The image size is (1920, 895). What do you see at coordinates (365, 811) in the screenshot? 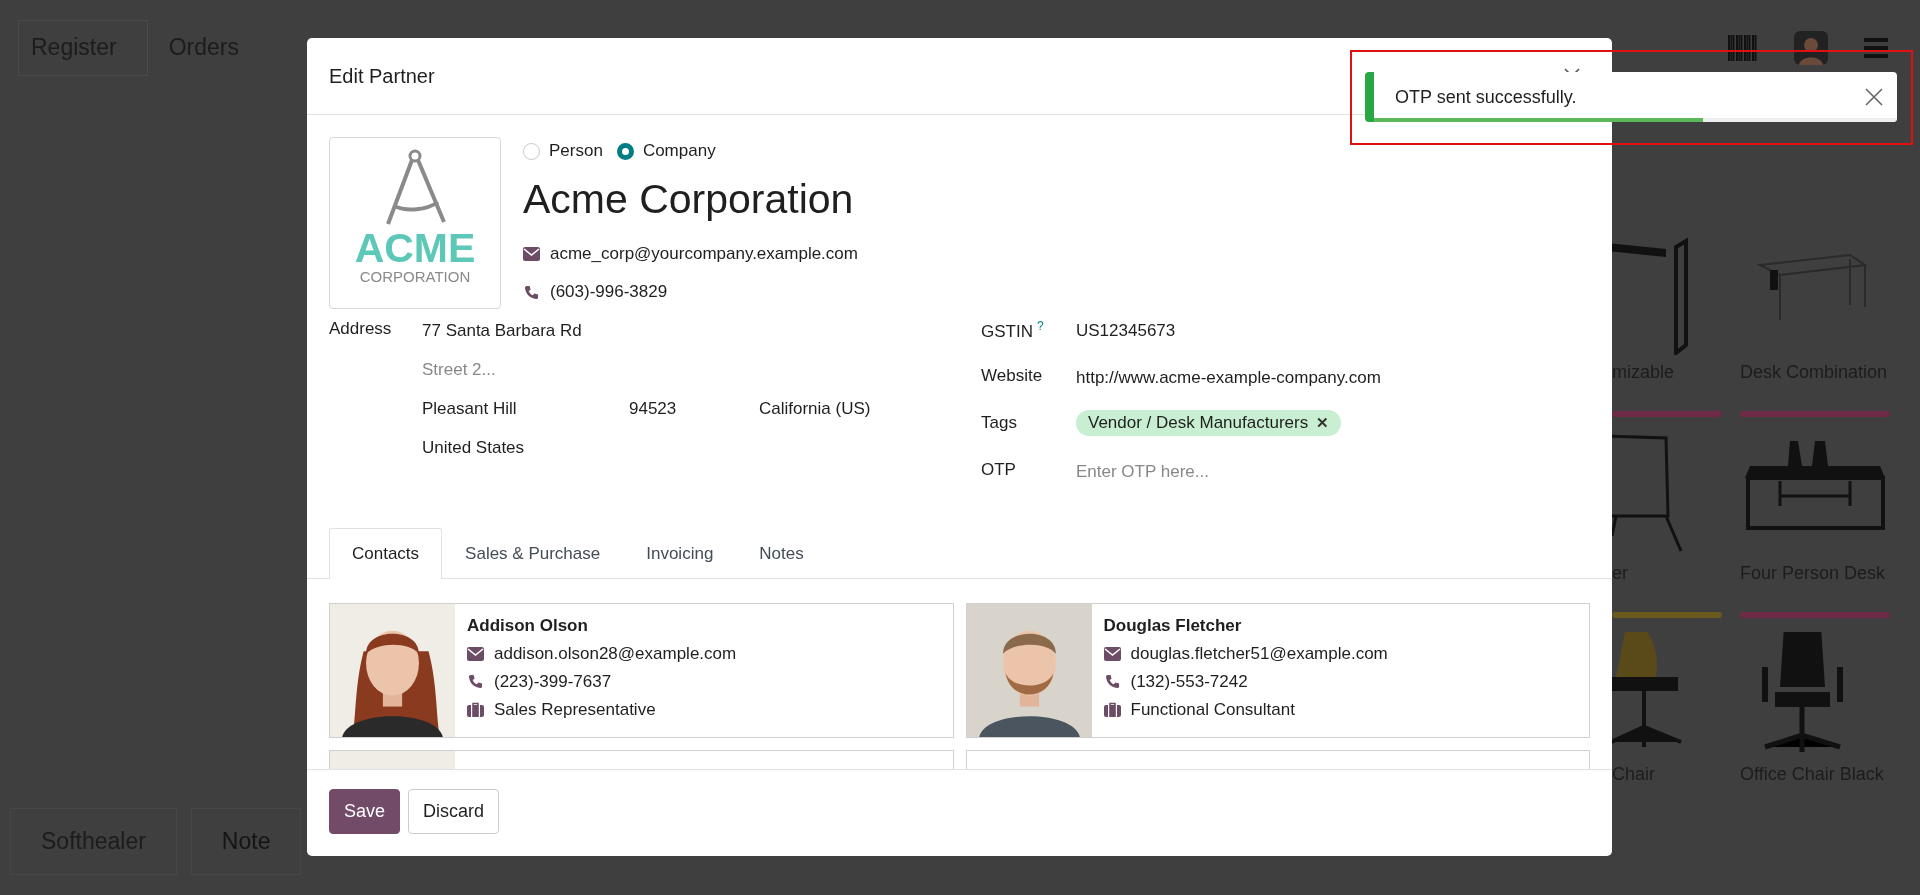
I see `save-button: Save` at bounding box center [365, 811].